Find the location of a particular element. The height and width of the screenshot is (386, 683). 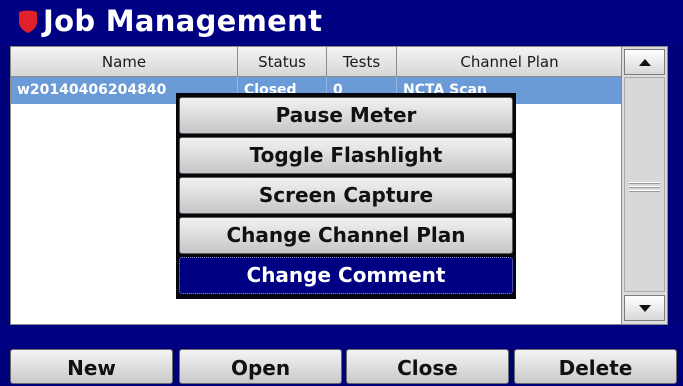

vertical-scrollbar is located at coordinates (644, 185).